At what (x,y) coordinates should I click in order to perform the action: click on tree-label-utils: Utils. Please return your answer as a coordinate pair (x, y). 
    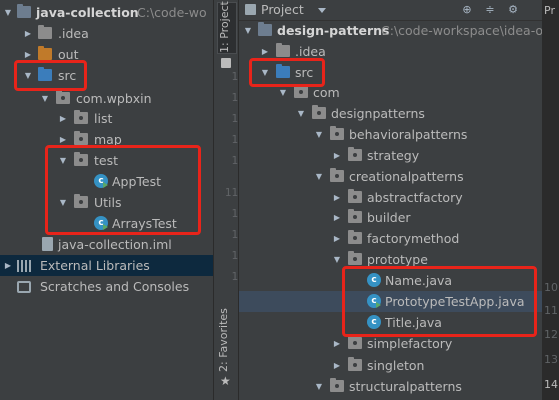
    Looking at the image, I should click on (108, 202).